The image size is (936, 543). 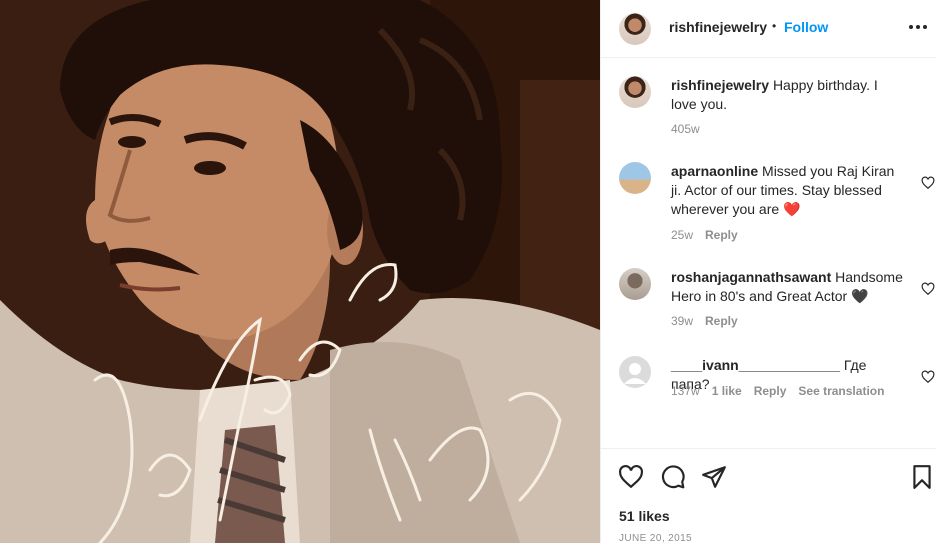 What do you see at coordinates (635, 29) in the screenshot?
I see `author-avatar` at bounding box center [635, 29].